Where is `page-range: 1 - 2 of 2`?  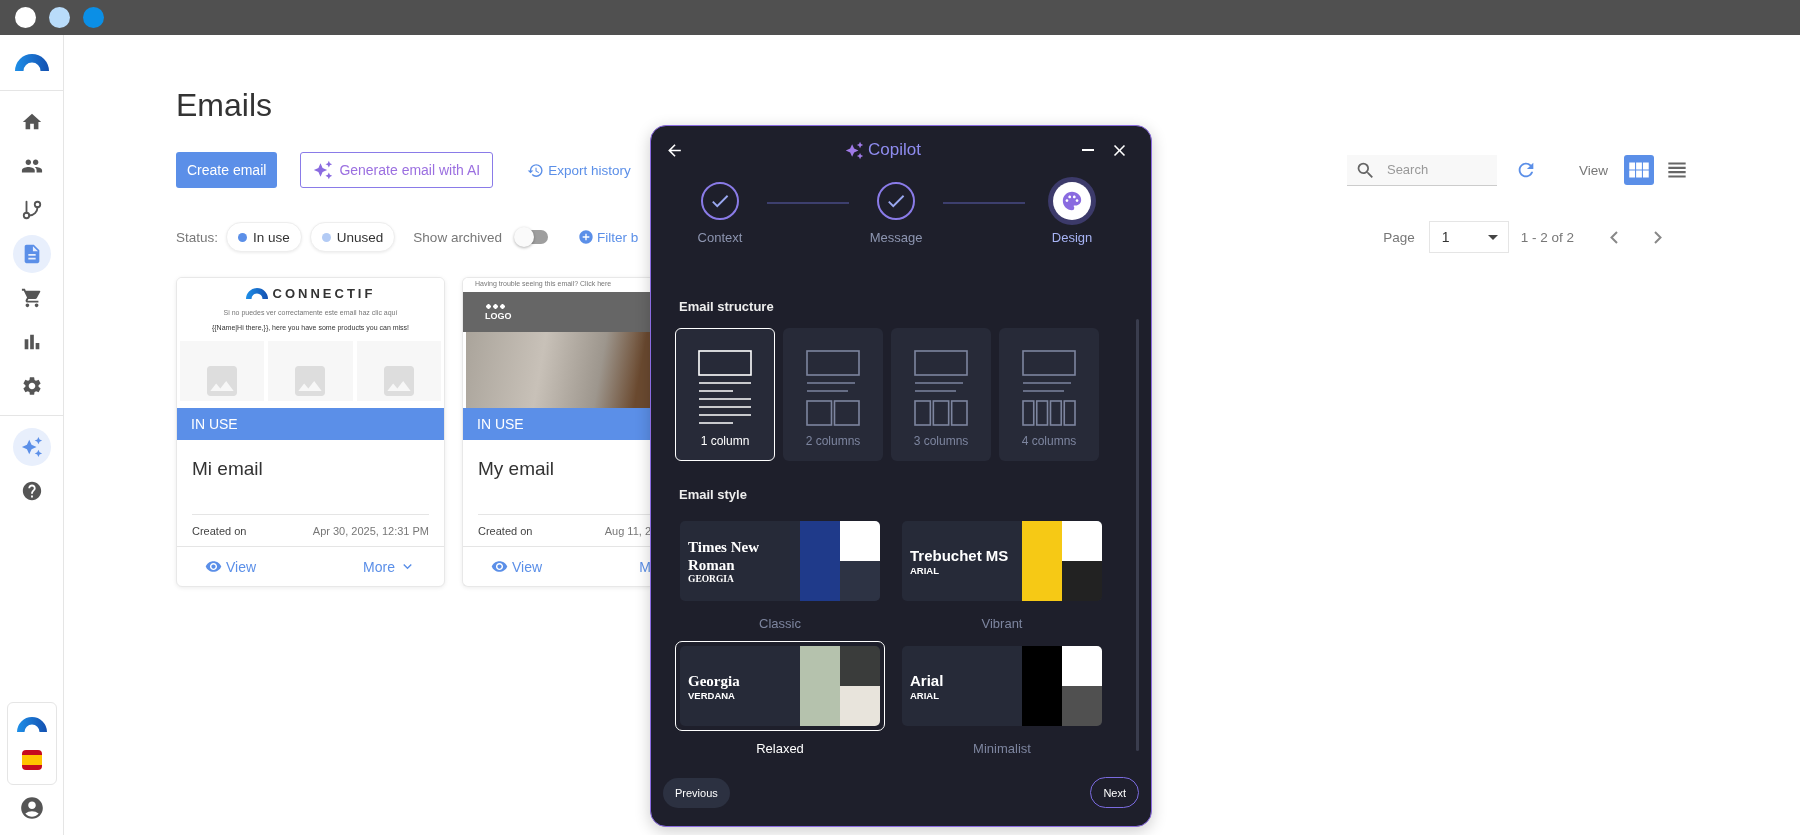 page-range: 1 - 2 of 2 is located at coordinates (1547, 237).